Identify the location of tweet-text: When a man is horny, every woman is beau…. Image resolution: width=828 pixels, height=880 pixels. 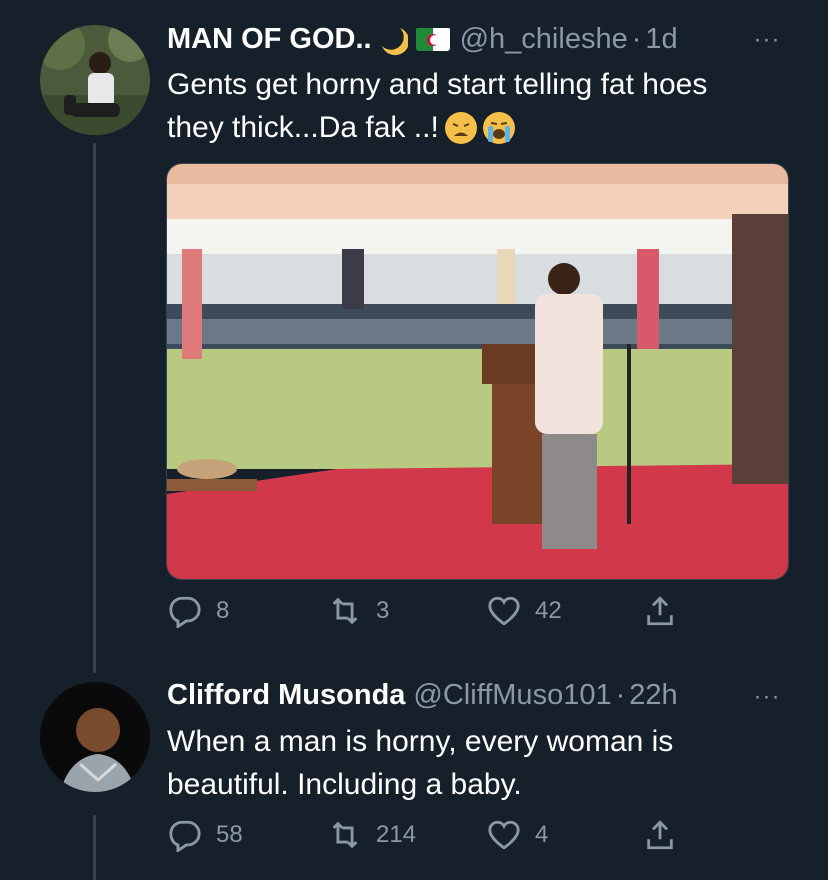
(420, 763).